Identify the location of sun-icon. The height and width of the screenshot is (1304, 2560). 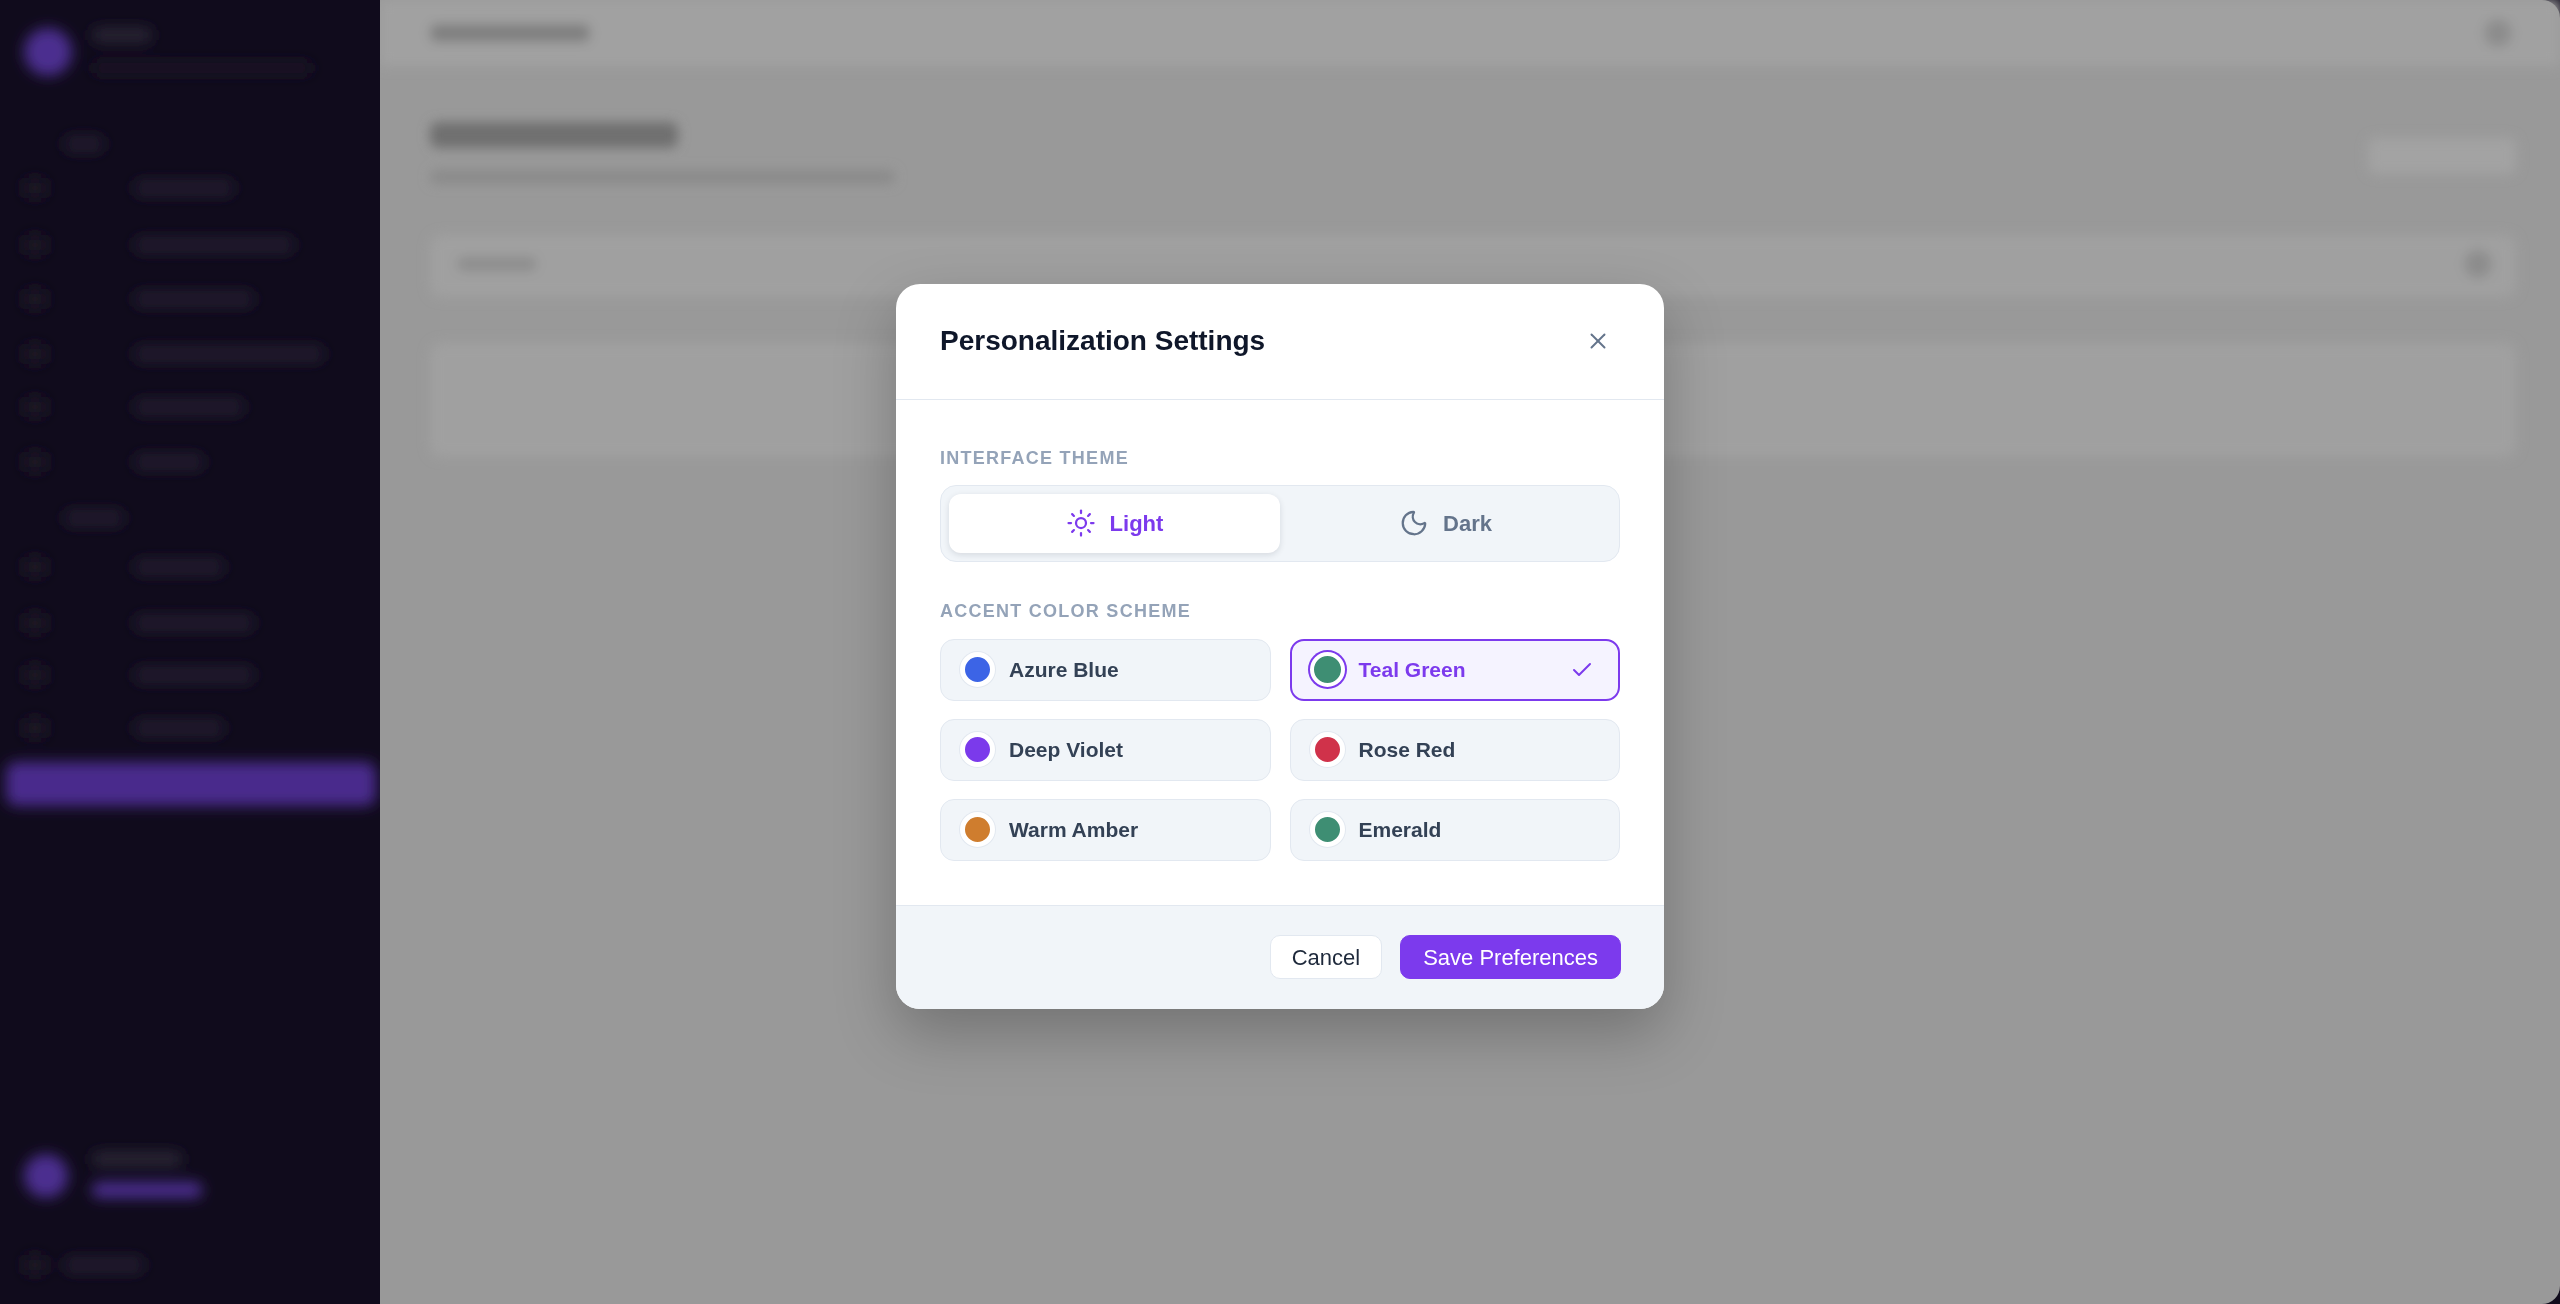
(1080, 523).